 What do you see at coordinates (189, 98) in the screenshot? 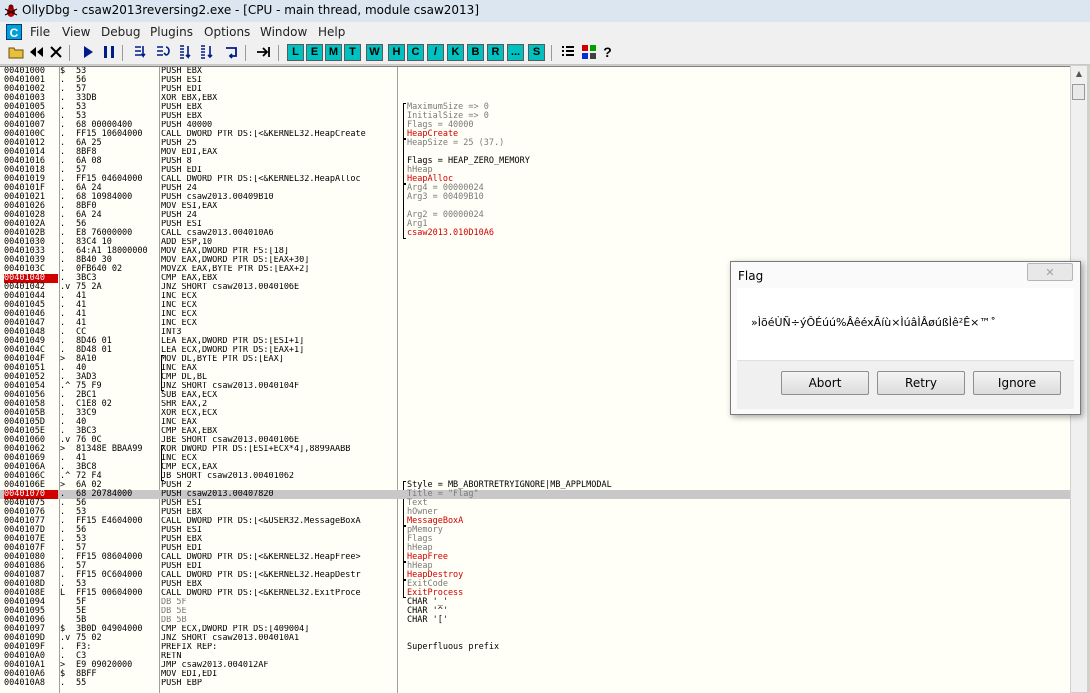
I see `disassembly-cell: XOR EBX,EBX` at bounding box center [189, 98].